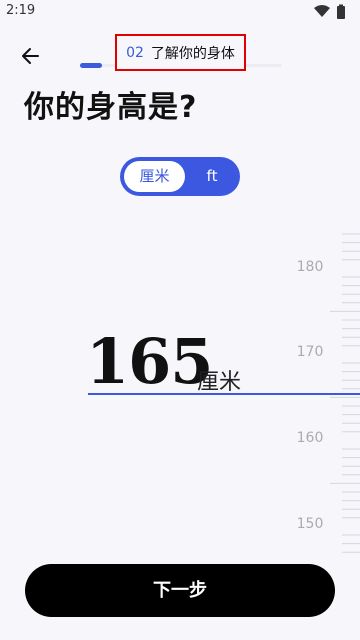 This screenshot has width=360, height=640. What do you see at coordinates (212, 176) in the screenshot?
I see `unit-option-ft: ft` at bounding box center [212, 176].